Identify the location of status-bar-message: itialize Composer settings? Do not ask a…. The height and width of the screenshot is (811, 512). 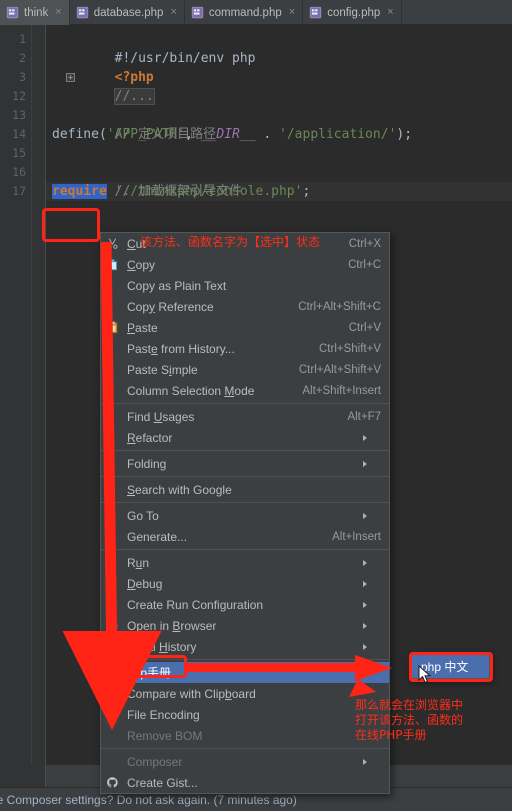
(148, 799).